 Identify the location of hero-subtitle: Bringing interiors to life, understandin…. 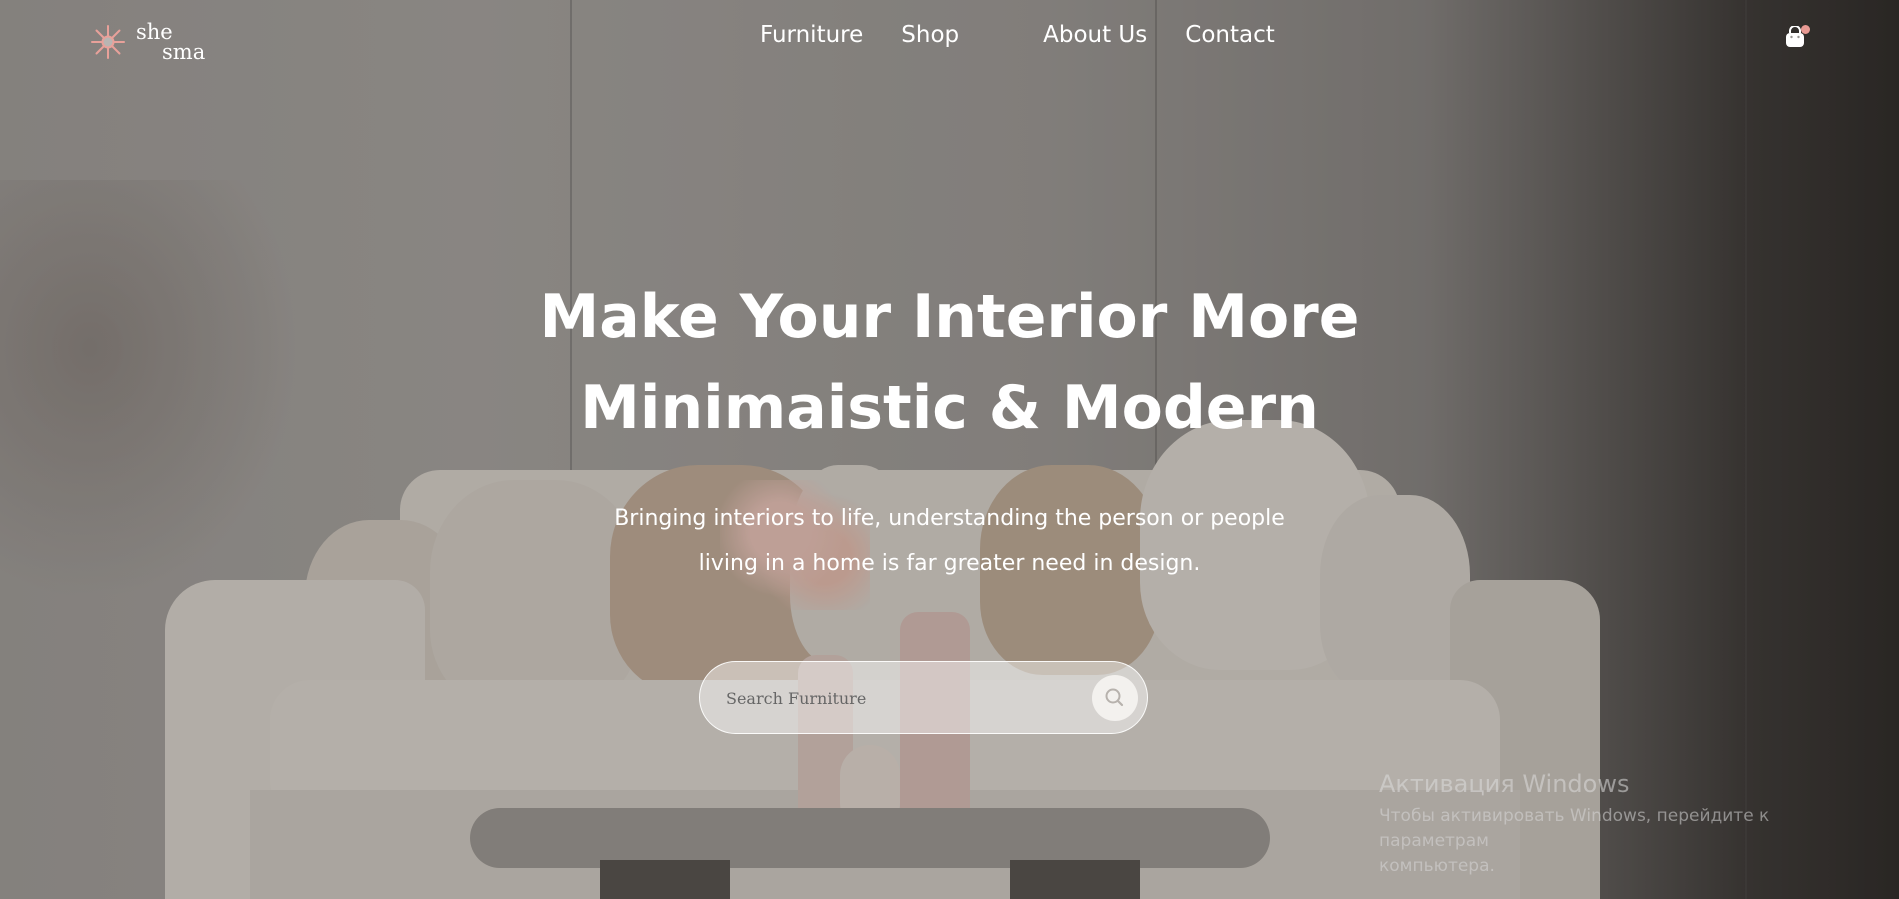
(949, 541).